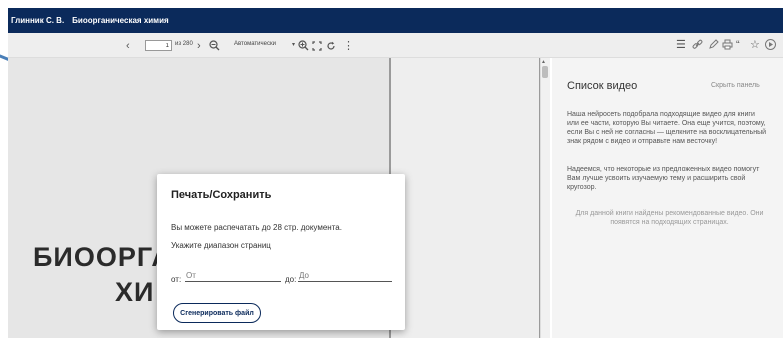 This screenshot has height=338, width=783. What do you see at coordinates (158, 45) in the screenshot?
I see `page-number-input` at bounding box center [158, 45].